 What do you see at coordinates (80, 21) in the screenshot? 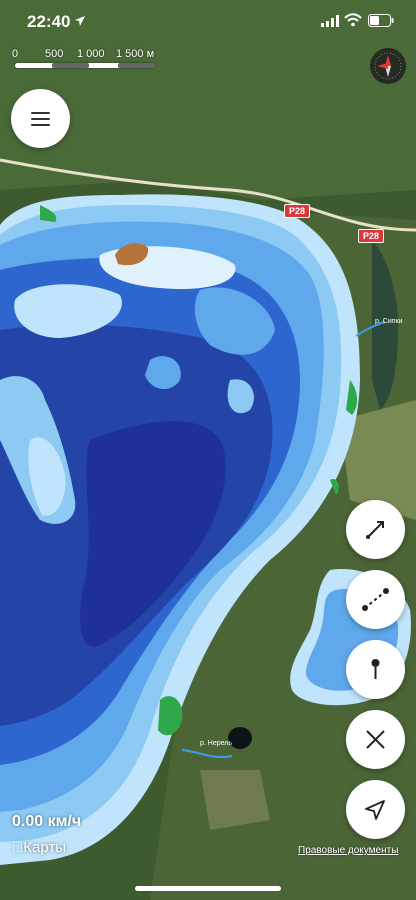
I see `location-services-icon` at bounding box center [80, 21].